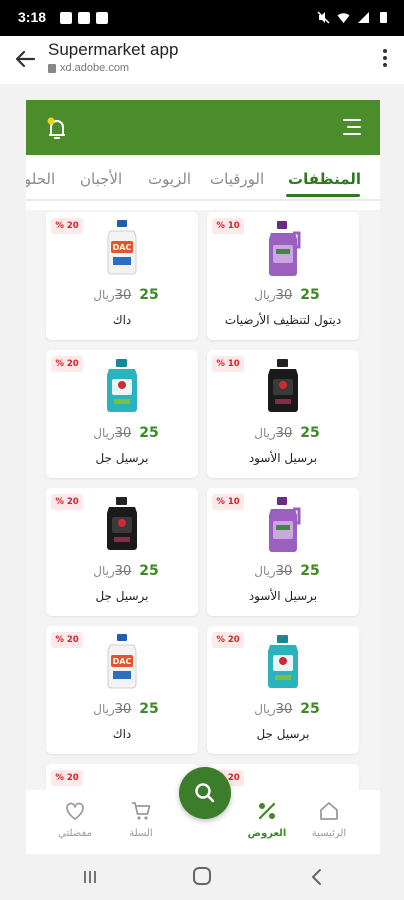 Image resolution: width=404 pixels, height=900 pixels. What do you see at coordinates (283, 596) in the screenshot?
I see `product-name: برسيل الأسود` at bounding box center [283, 596].